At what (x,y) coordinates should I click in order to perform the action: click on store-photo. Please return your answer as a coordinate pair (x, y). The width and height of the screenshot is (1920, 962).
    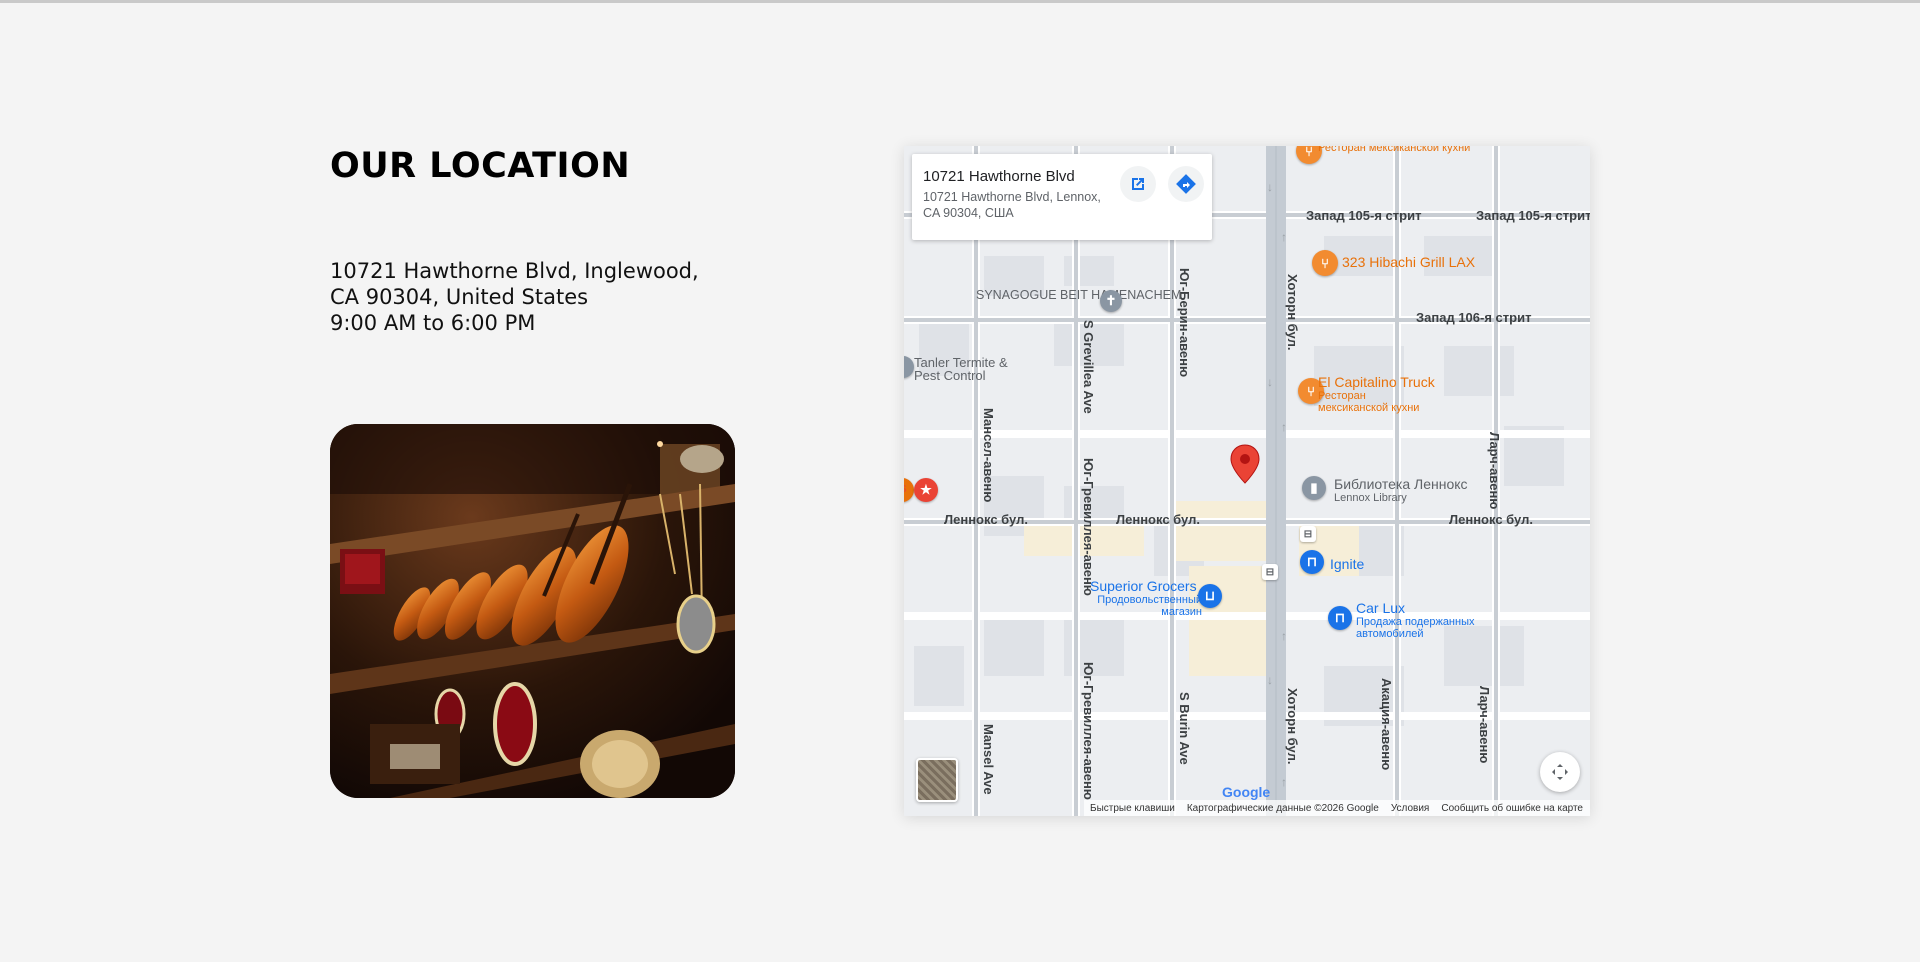
    Looking at the image, I should click on (532, 611).